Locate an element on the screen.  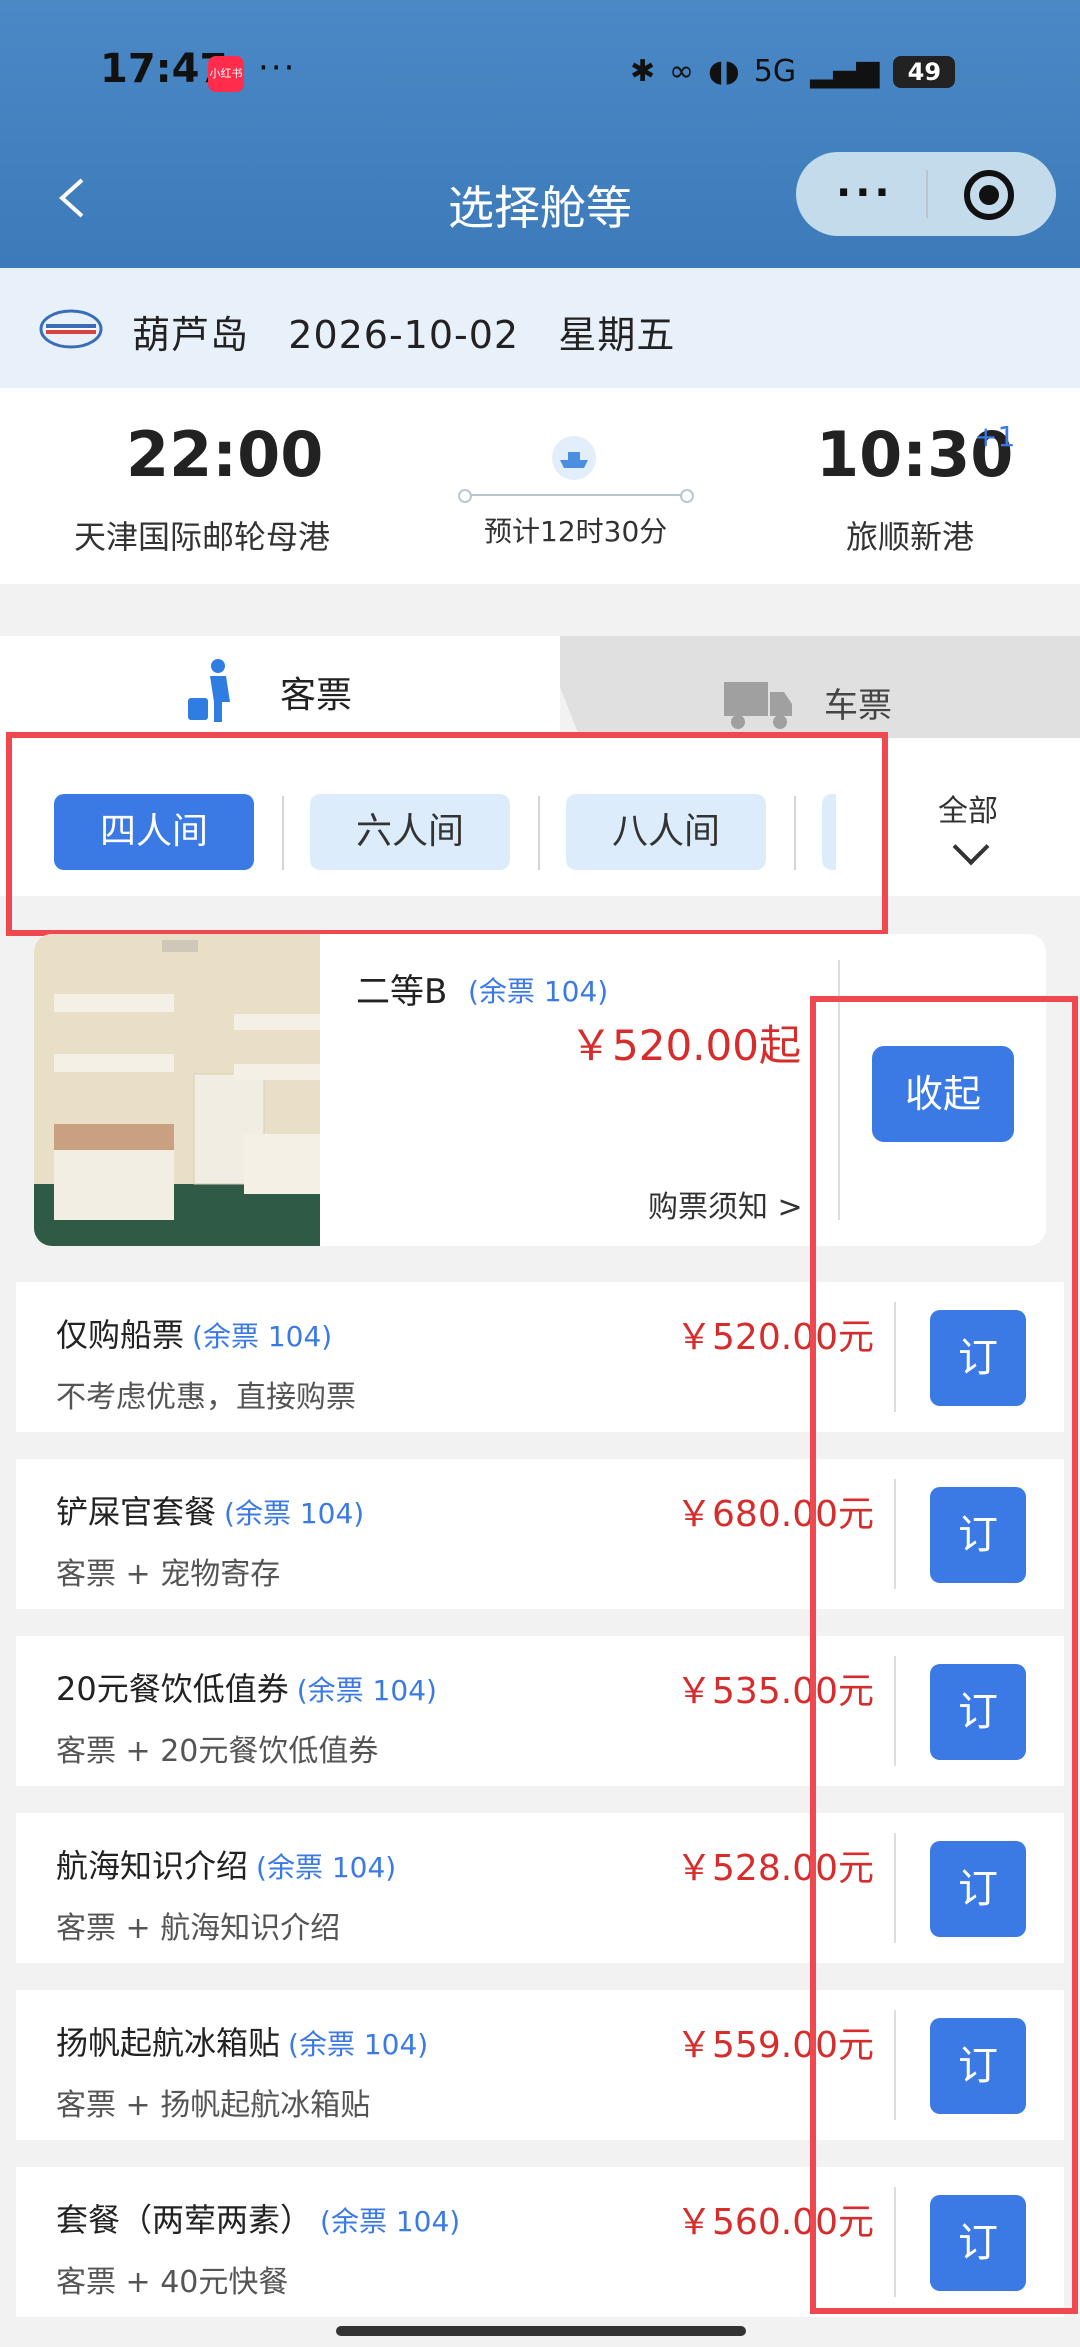
status-more-icon: ··· is located at coordinates (277, 68).